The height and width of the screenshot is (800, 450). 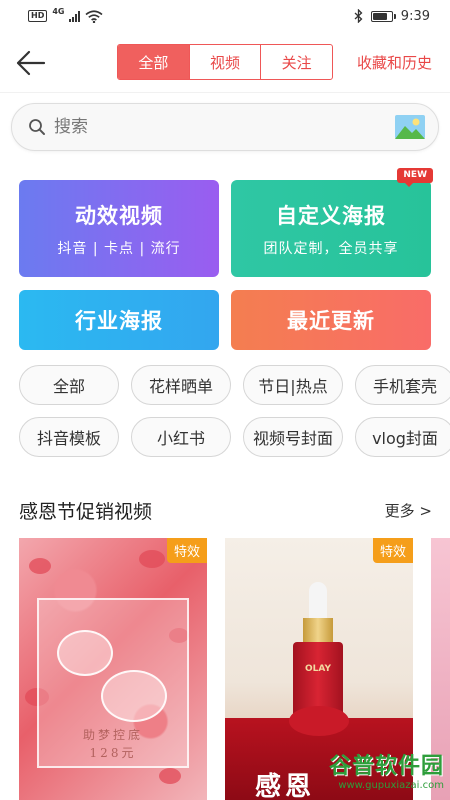 I want to click on card-motion-video: 动效视频 抖音 | 卡点 | 流行, so click(x=119, y=228).